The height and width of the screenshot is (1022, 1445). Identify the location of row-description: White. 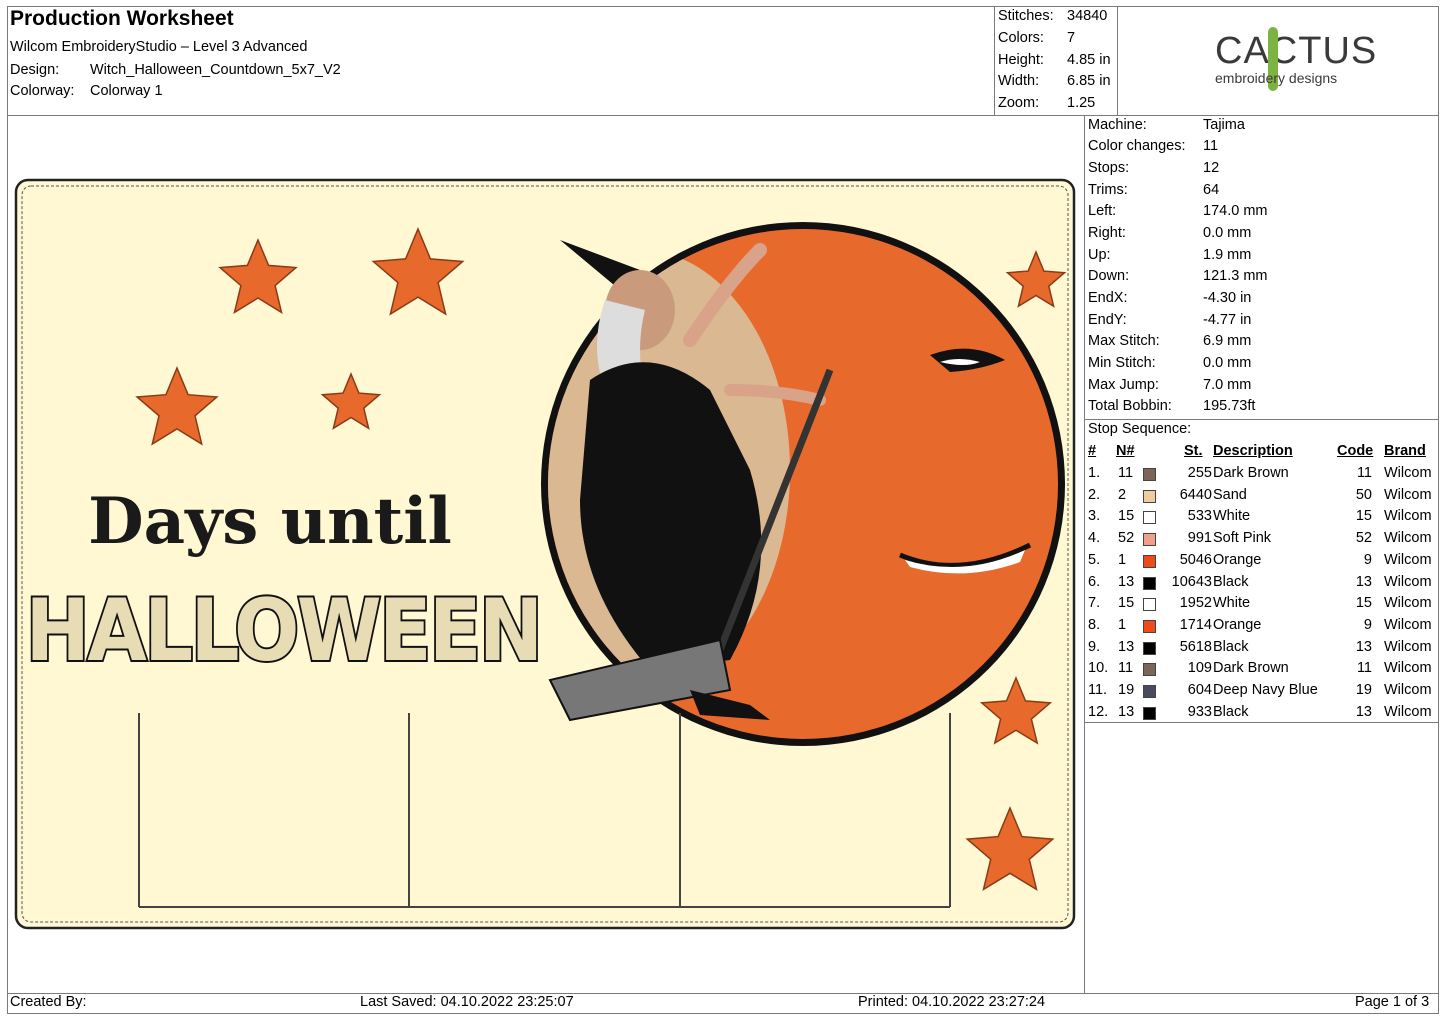
(1232, 603).